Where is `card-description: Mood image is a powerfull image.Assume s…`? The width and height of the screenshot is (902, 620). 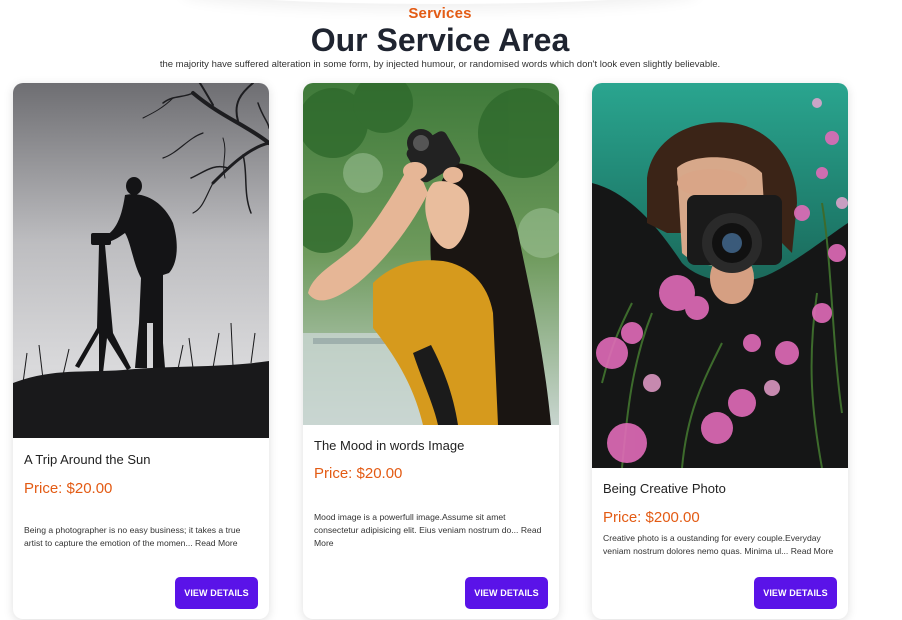
card-description: Mood image is a powerfull image.Assume s… is located at coordinates (431, 530).